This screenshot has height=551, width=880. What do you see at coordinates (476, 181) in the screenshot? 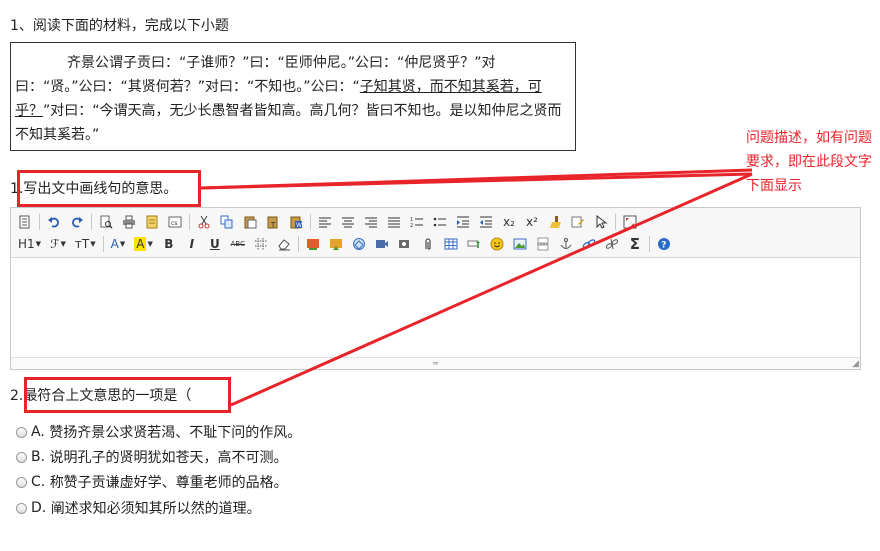
I see `arrow-line-diagonal-start` at bounding box center [476, 181].